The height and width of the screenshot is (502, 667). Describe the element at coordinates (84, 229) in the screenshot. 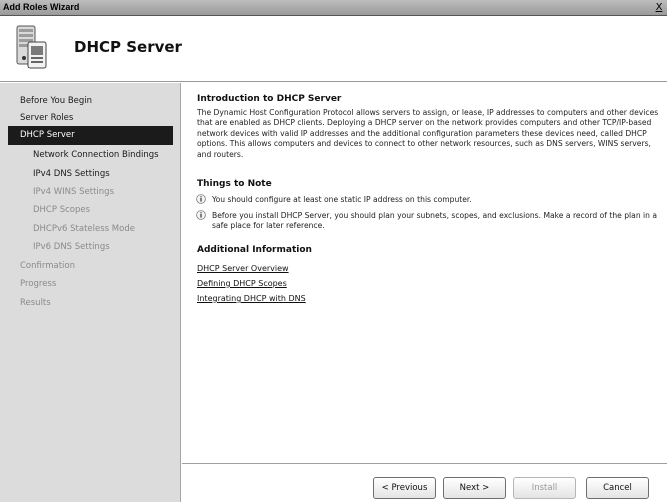

I see `nav-dhcpv6-stateless-mode: DHCPv6 Stateless Mode` at that location.